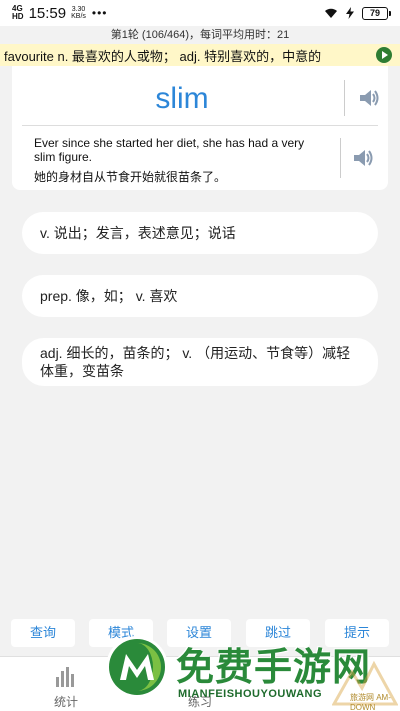  I want to click on bar-chart-icon, so click(65, 677).